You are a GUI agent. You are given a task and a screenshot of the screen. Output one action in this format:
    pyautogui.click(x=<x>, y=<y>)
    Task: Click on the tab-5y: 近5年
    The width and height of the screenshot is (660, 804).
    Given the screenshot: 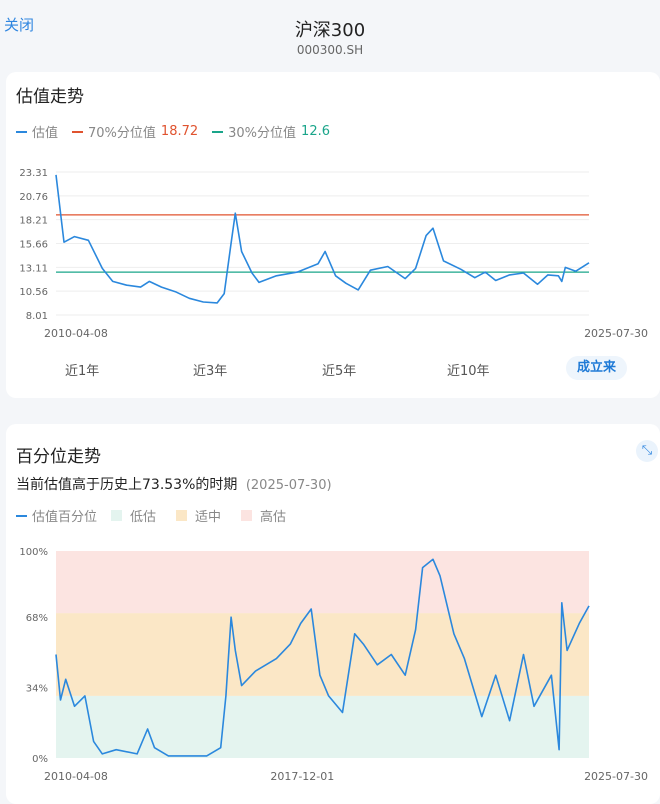 What is the action you would take?
    pyautogui.click(x=339, y=369)
    